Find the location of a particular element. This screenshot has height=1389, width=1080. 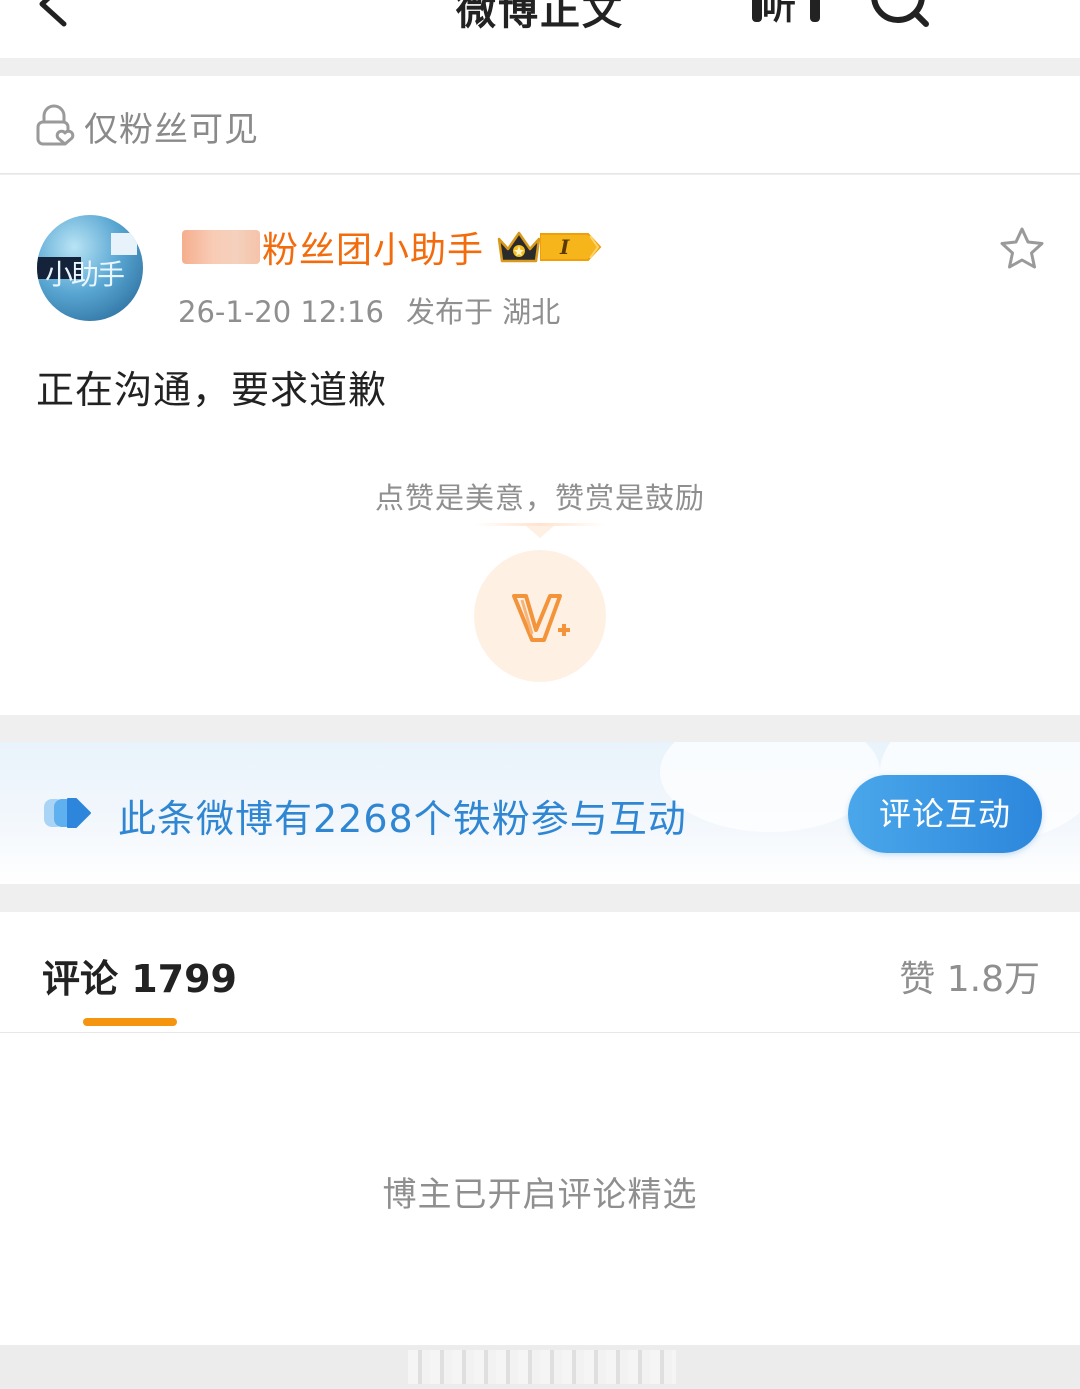

top-navigation-bar: 微博正文 听 is located at coordinates (540, 29).